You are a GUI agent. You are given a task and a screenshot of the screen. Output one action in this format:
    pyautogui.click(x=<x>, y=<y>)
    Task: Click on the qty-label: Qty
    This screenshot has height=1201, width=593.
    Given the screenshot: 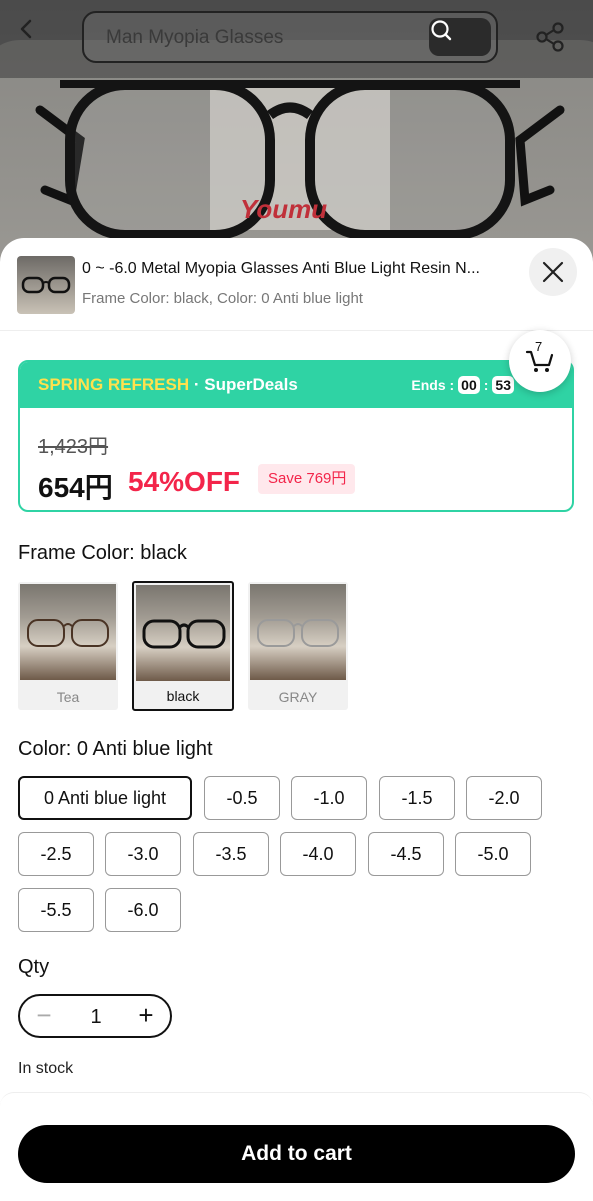 What is the action you would take?
    pyautogui.click(x=34, y=967)
    